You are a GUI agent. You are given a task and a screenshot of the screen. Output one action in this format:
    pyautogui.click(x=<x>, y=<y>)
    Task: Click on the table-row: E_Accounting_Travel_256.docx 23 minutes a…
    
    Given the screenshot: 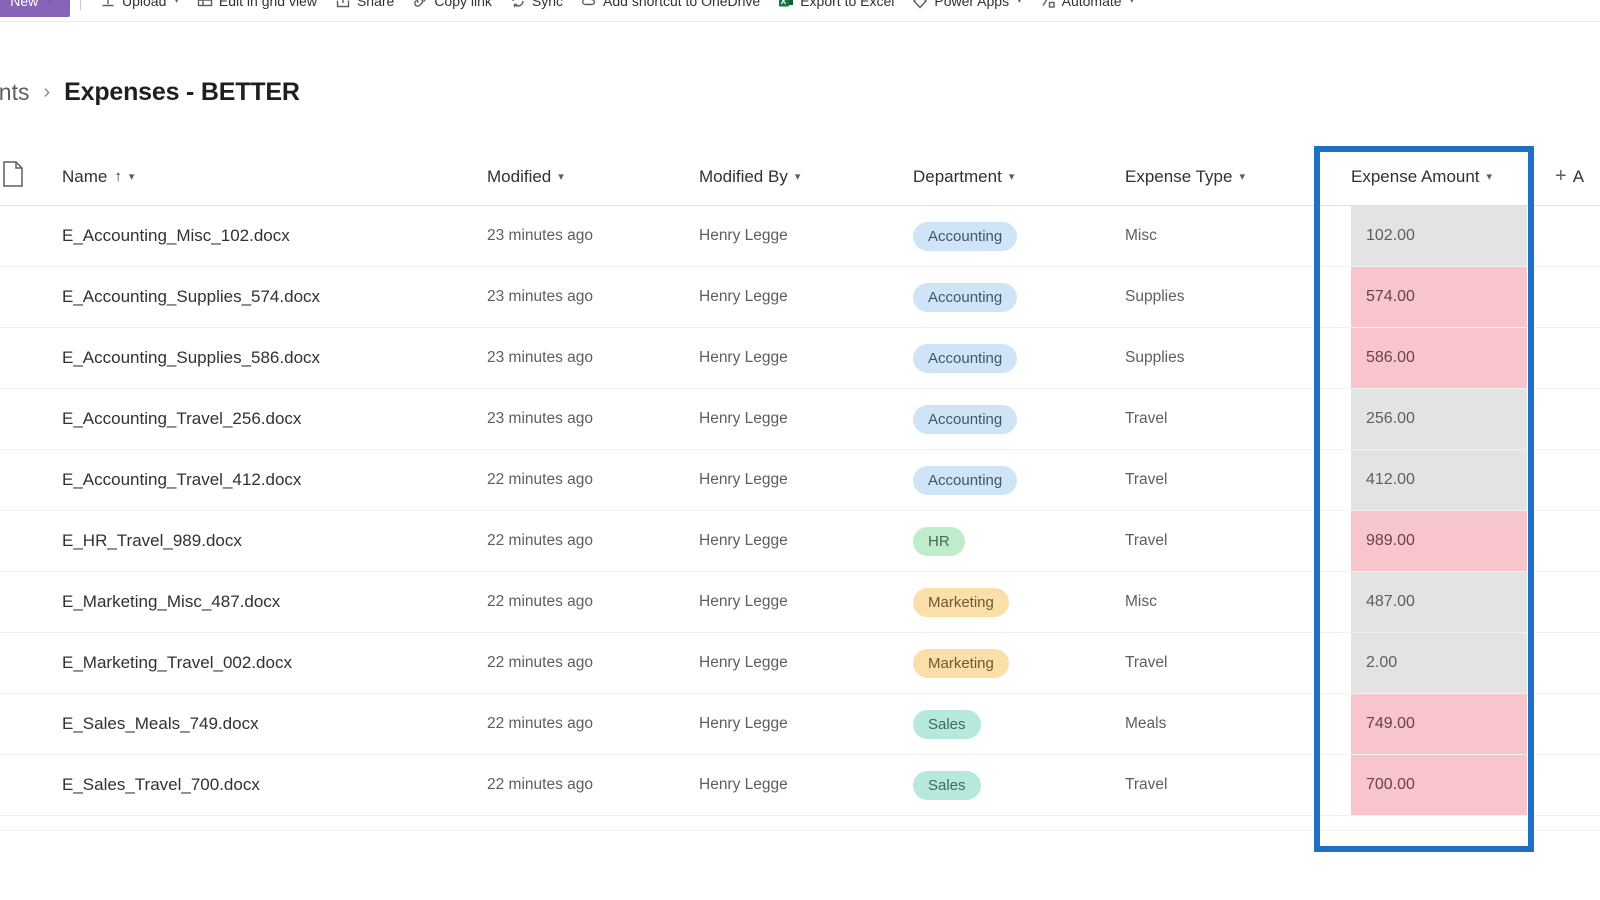 What is the action you would take?
    pyautogui.click(x=800, y=419)
    